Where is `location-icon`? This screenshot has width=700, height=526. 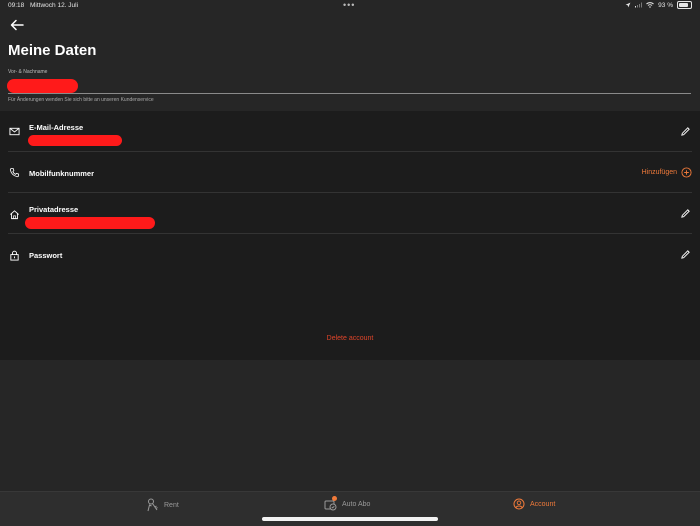 location-icon is located at coordinates (628, 5).